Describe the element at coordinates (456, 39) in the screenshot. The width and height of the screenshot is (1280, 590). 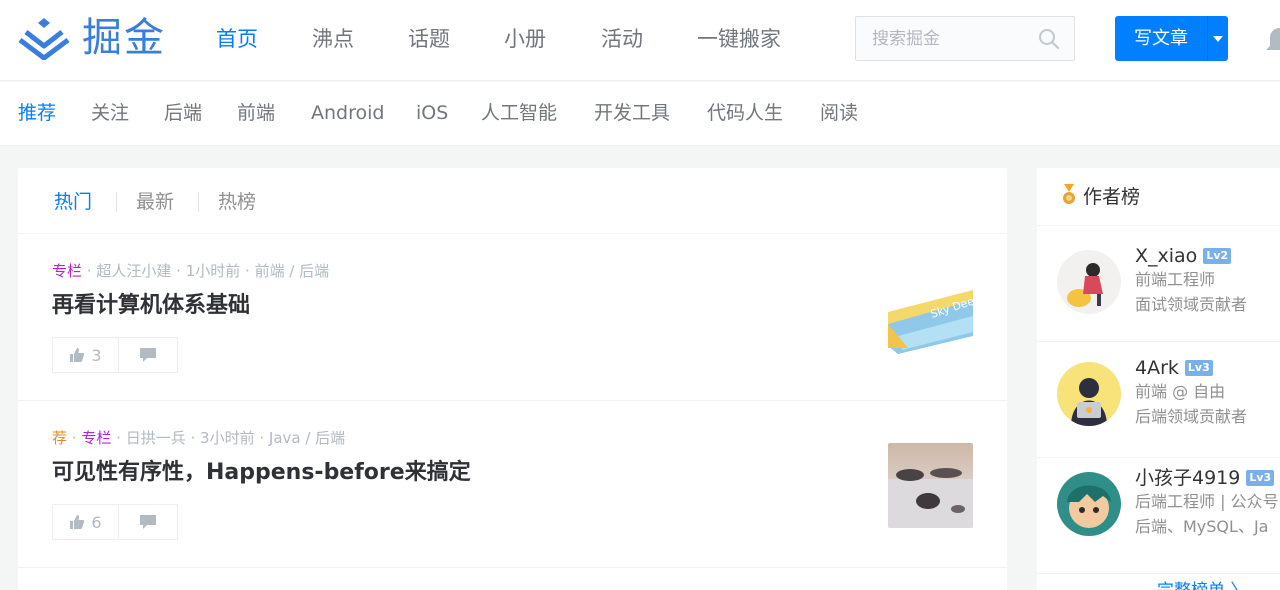
I see `nav-topics: 话题` at that location.